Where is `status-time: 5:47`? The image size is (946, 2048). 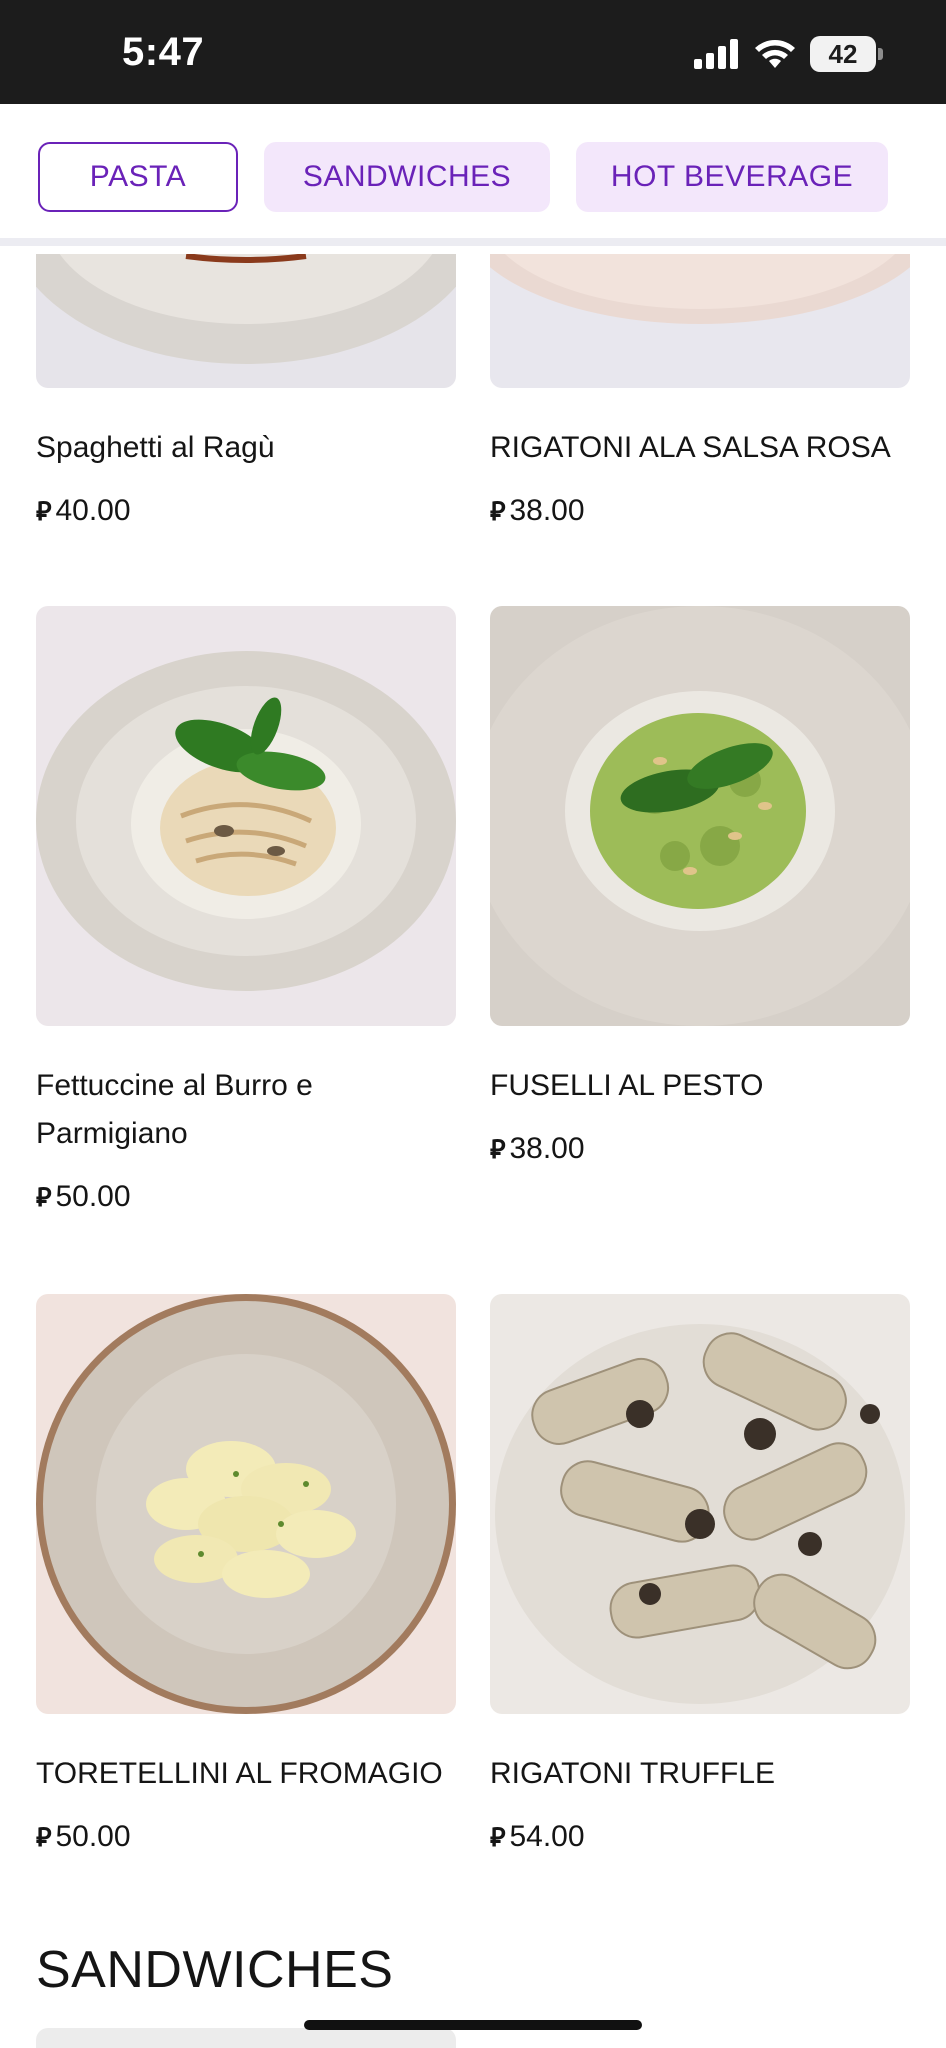
status-time: 5:47 is located at coordinates (163, 52).